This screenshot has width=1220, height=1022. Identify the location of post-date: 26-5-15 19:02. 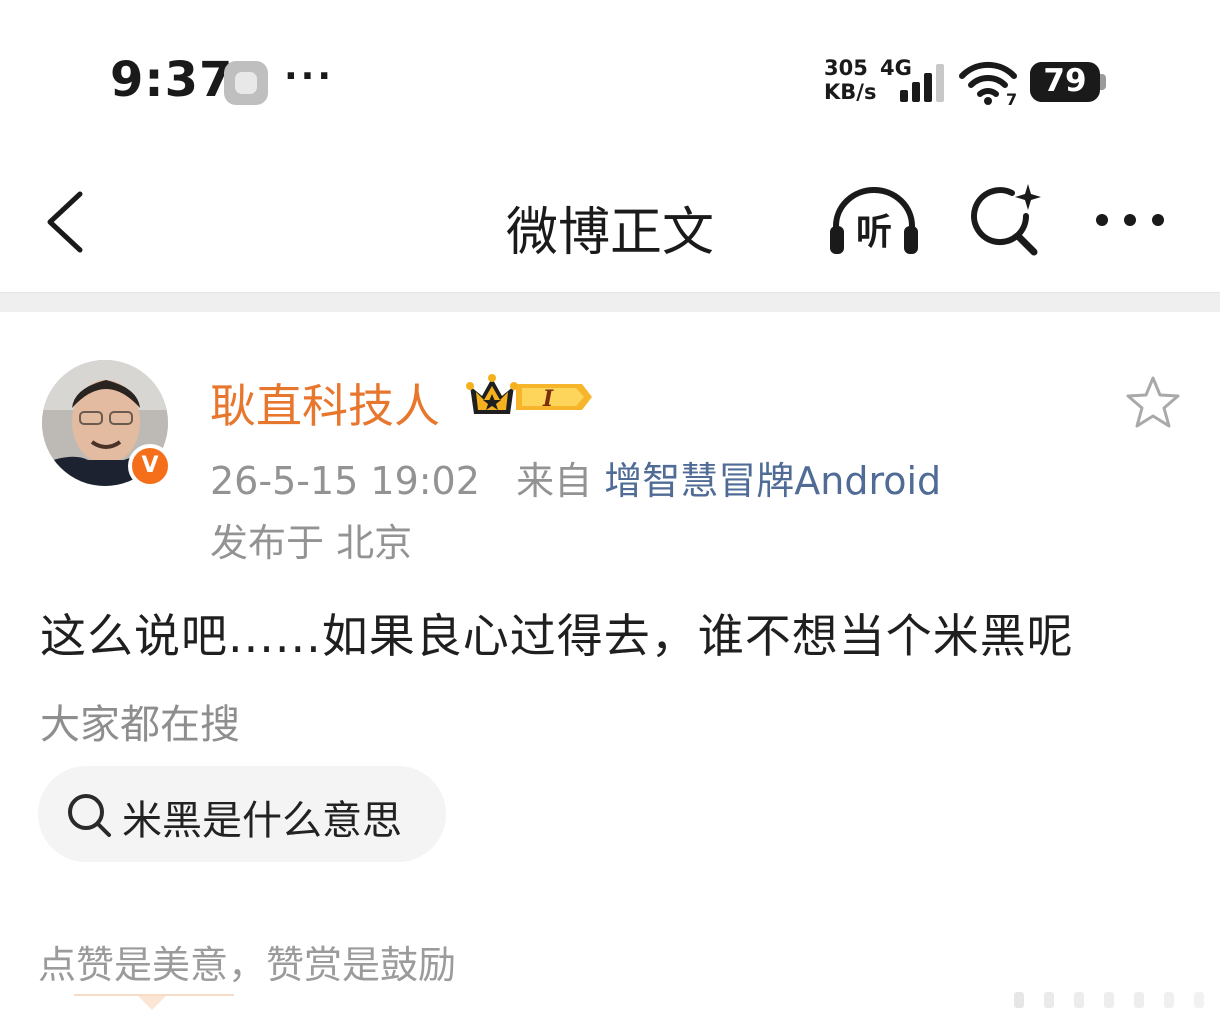
(345, 481).